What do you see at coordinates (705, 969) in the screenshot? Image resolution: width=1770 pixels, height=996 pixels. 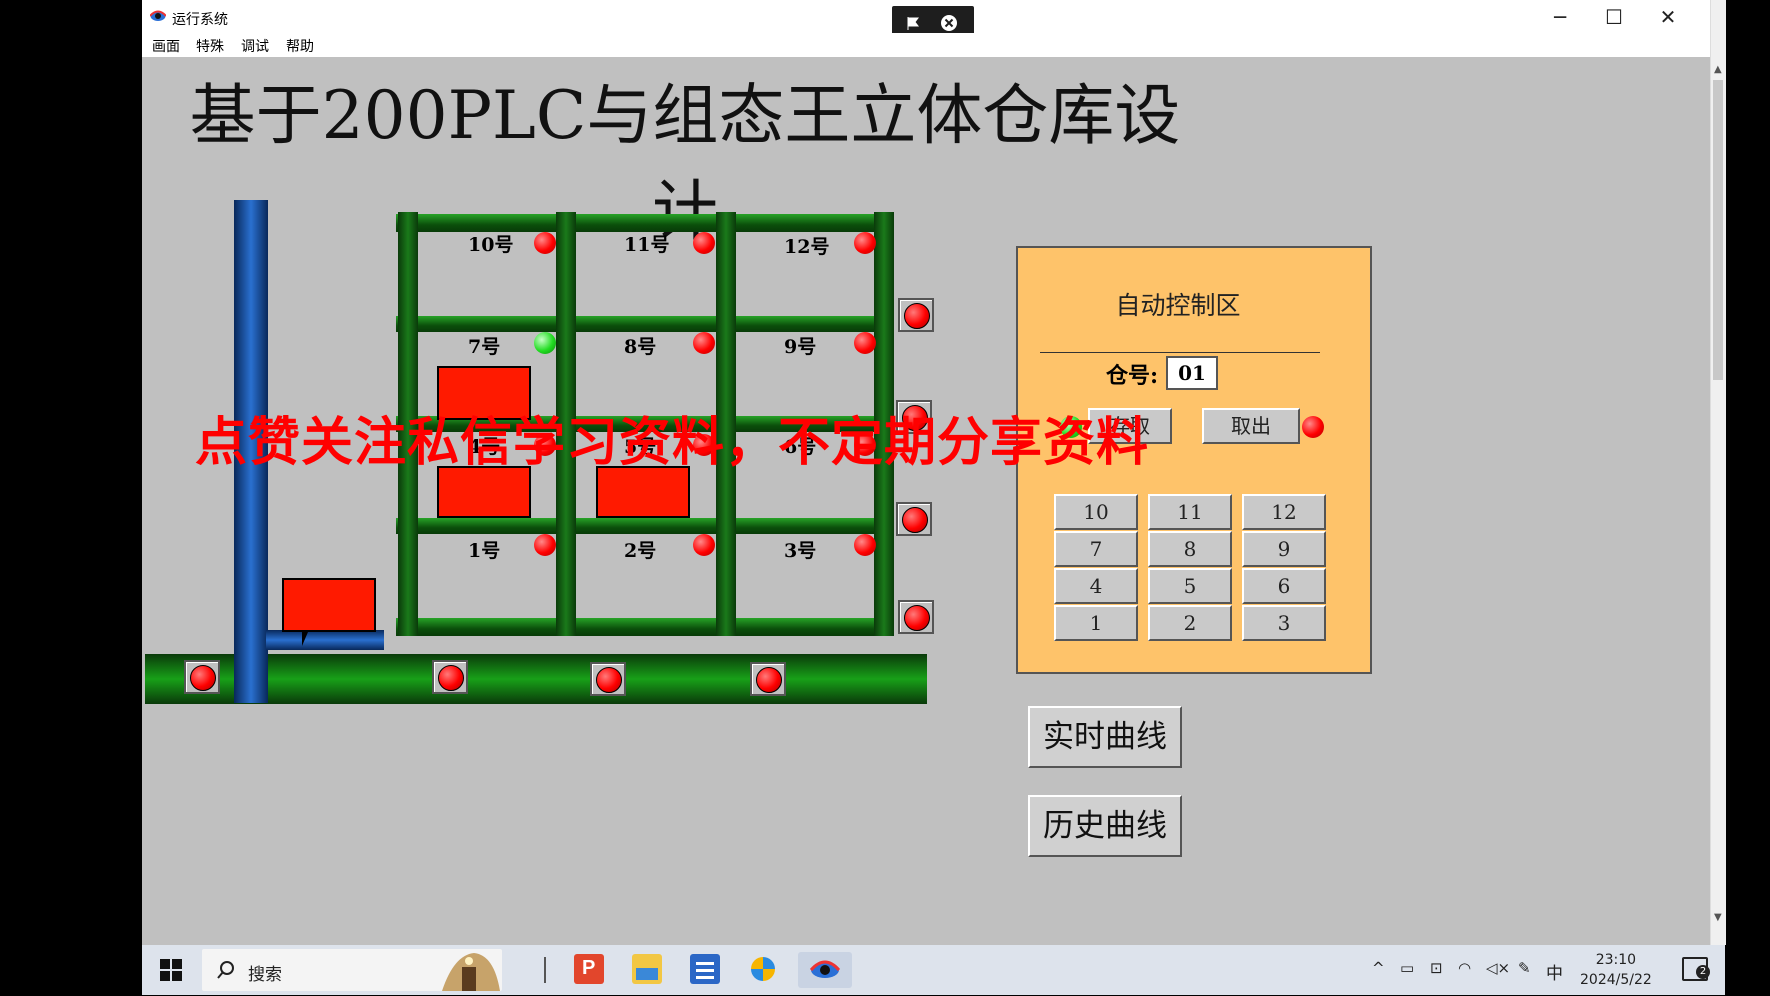 I see `notepad-app-icon` at bounding box center [705, 969].